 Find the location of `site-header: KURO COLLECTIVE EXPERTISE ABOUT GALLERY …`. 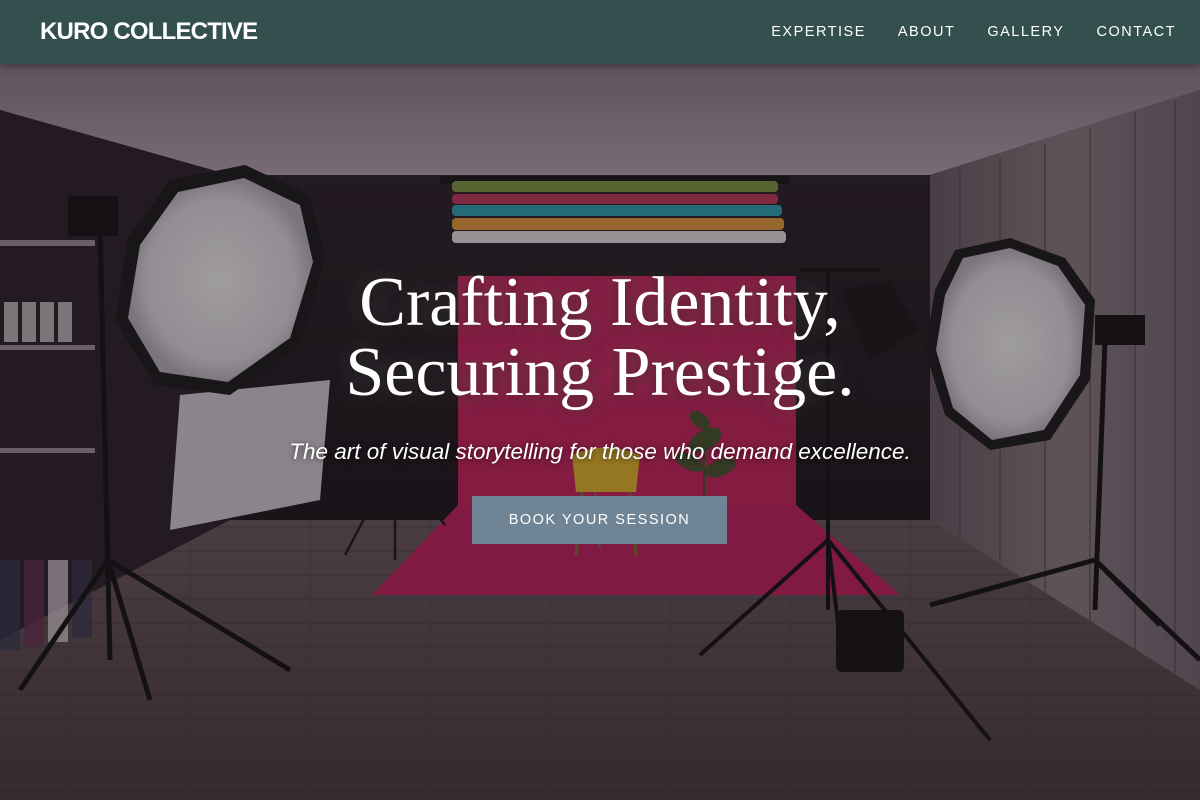

site-header: KURO COLLECTIVE EXPERTISE ABOUT GALLERY … is located at coordinates (600, 32).